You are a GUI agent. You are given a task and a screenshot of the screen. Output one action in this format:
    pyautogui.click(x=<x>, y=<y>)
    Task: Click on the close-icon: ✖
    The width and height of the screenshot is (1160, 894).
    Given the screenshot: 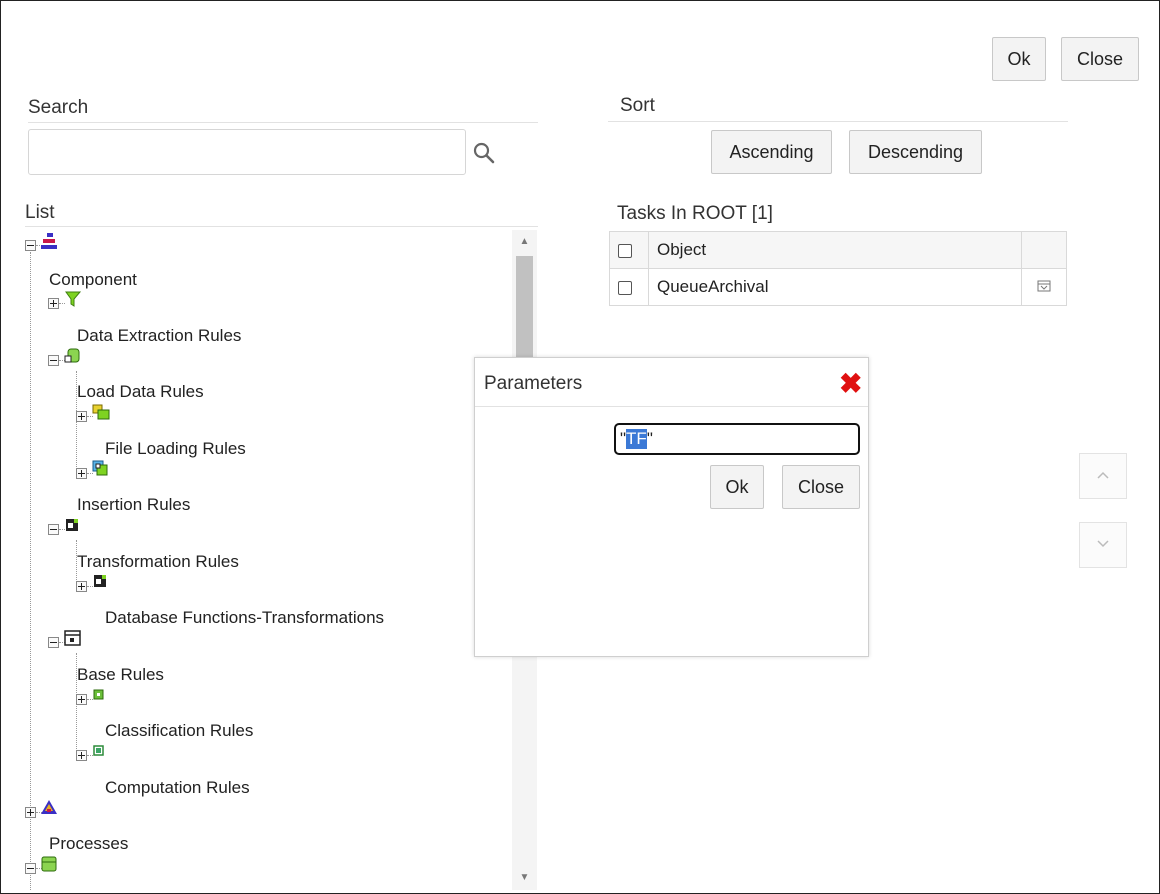 What is the action you would take?
    pyautogui.click(x=850, y=384)
    